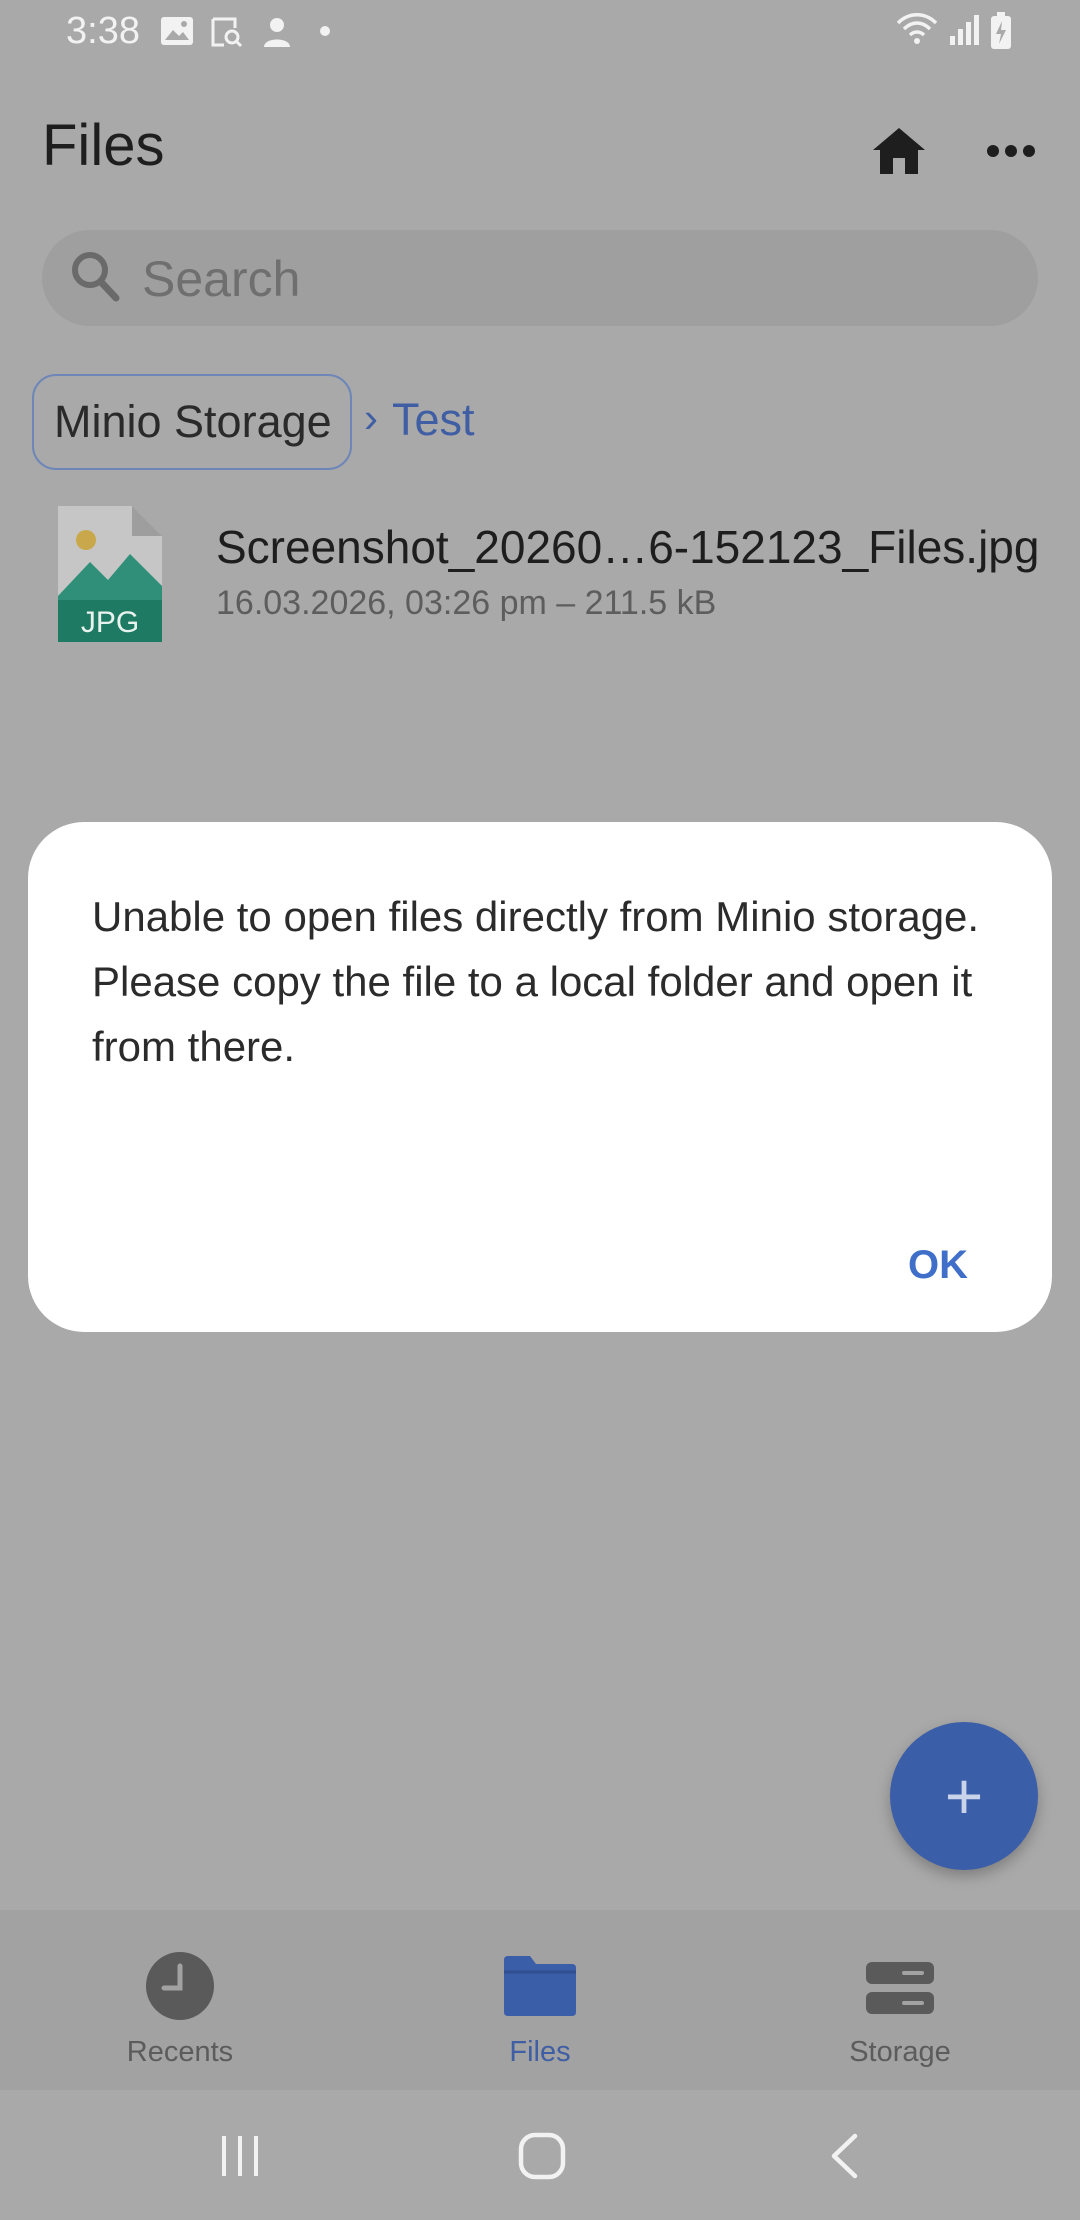 The height and width of the screenshot is (2220, 1080). What do you see at coordinates (277, 32) in the screenshot?
I see `person-icon` at bounding box center [277, 32].